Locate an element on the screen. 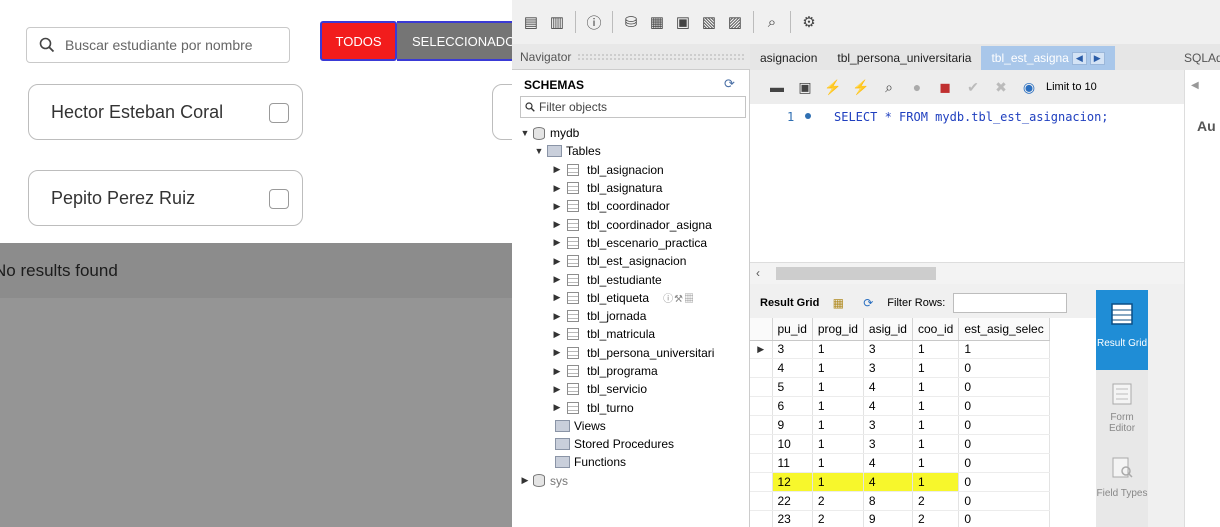 This screenshot has width=1220, height=527. column-header: asig_id is located at coordinates (888, 329).